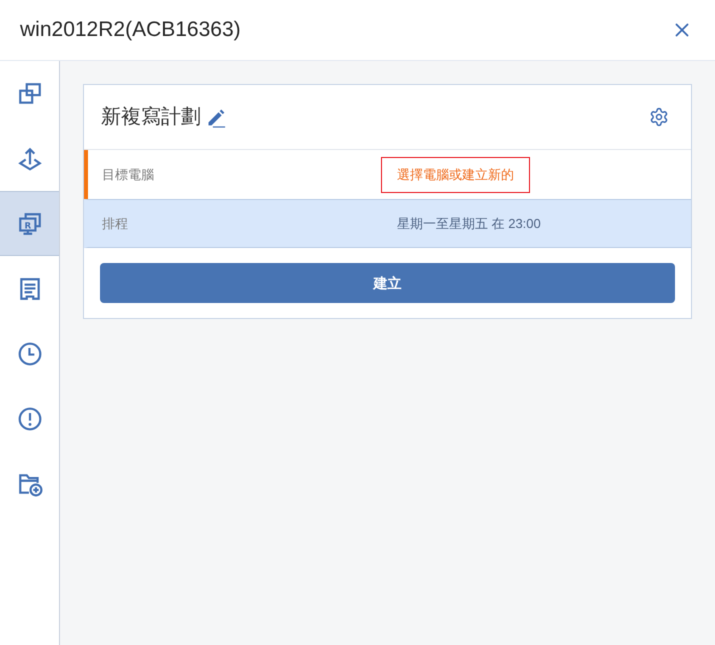  Describe the element at coordinates (130, 30) in the screenshot. I see `window-title: win2012R2(ACB16363)` at that location.